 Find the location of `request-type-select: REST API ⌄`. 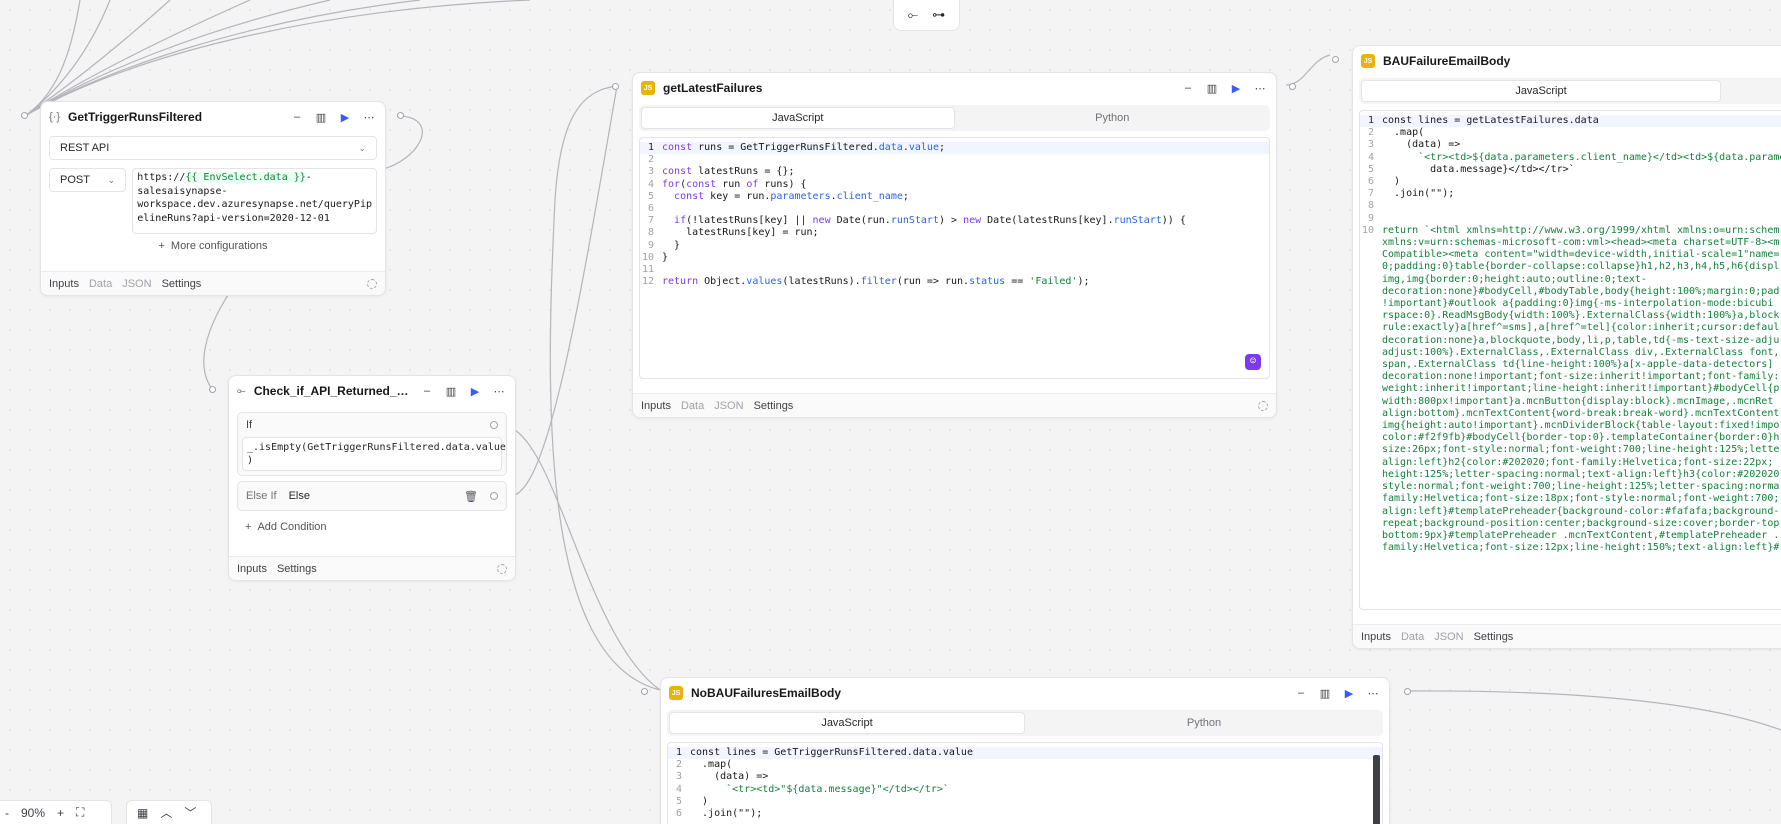

request-type-select: REST API ⌄ is located at coordinates (213, 148).